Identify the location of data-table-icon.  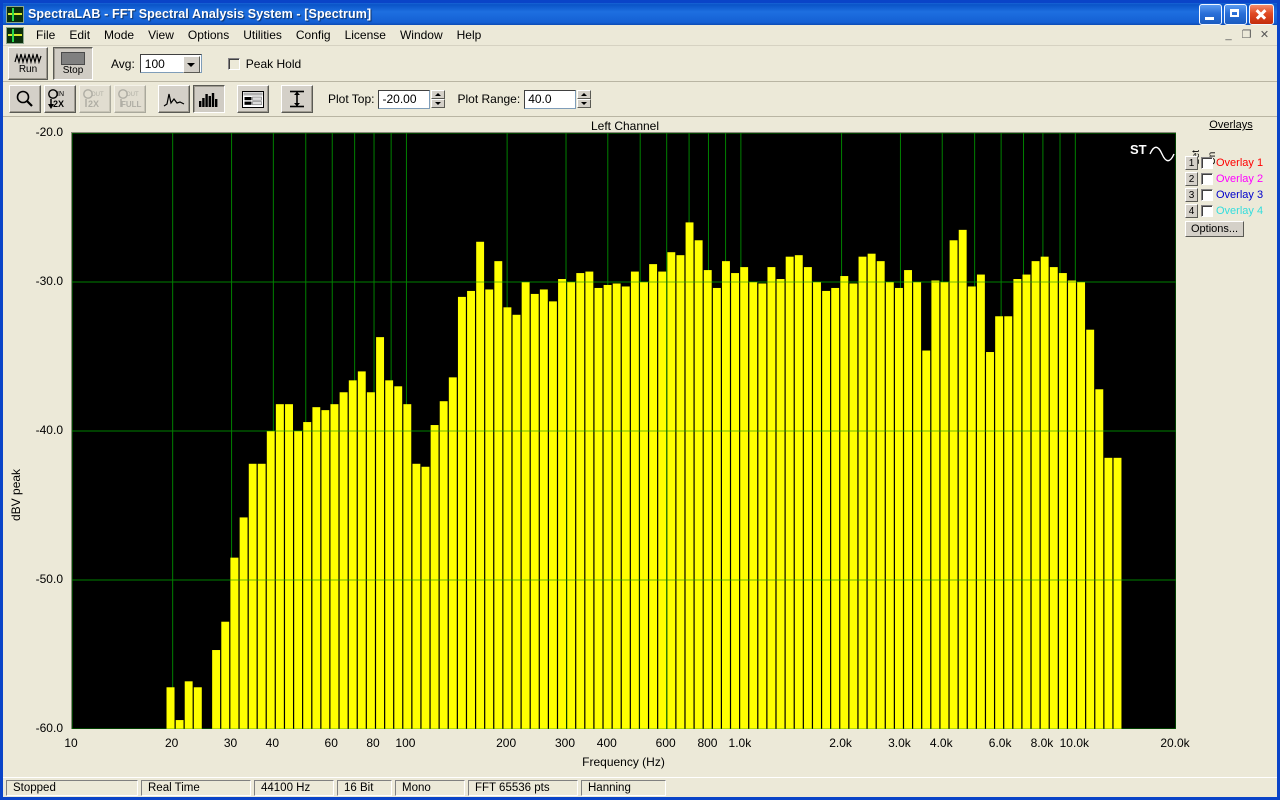
(253, 99).